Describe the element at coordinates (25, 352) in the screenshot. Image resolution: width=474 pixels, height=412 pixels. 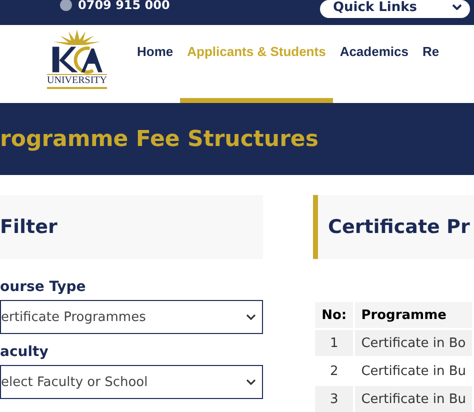
I see `field-label: aculty` at that location.